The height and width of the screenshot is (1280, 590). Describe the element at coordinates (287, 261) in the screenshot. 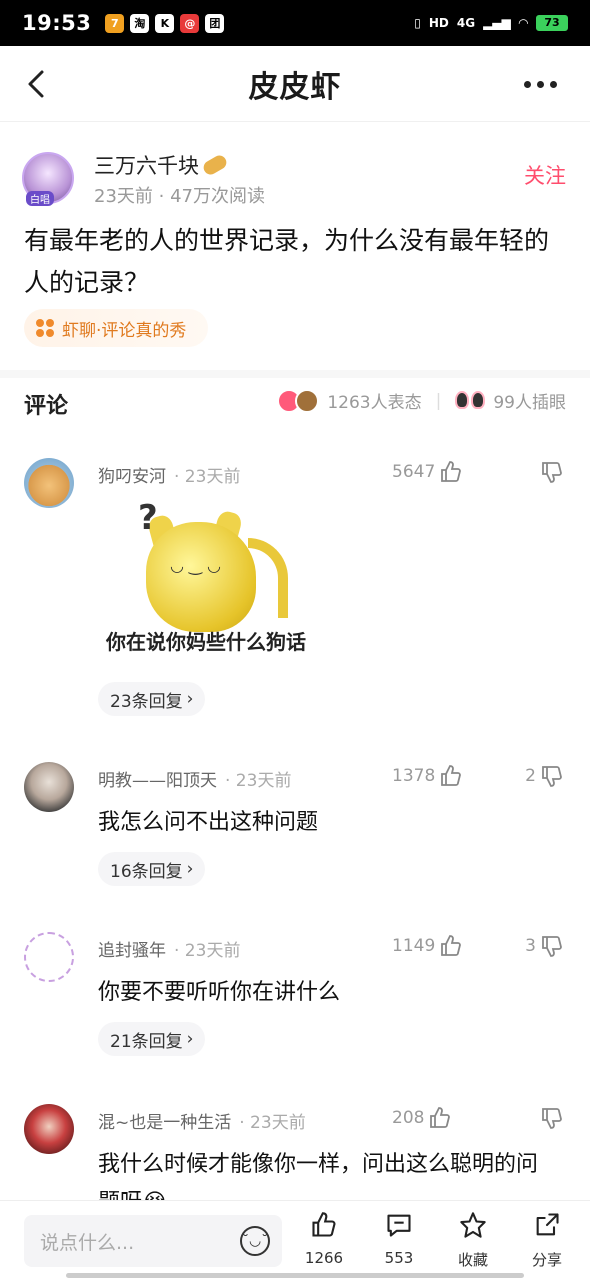

I see `post-title: 有最年老的人的世界记录，为什么没有最年轻的人的记录？` at that location.